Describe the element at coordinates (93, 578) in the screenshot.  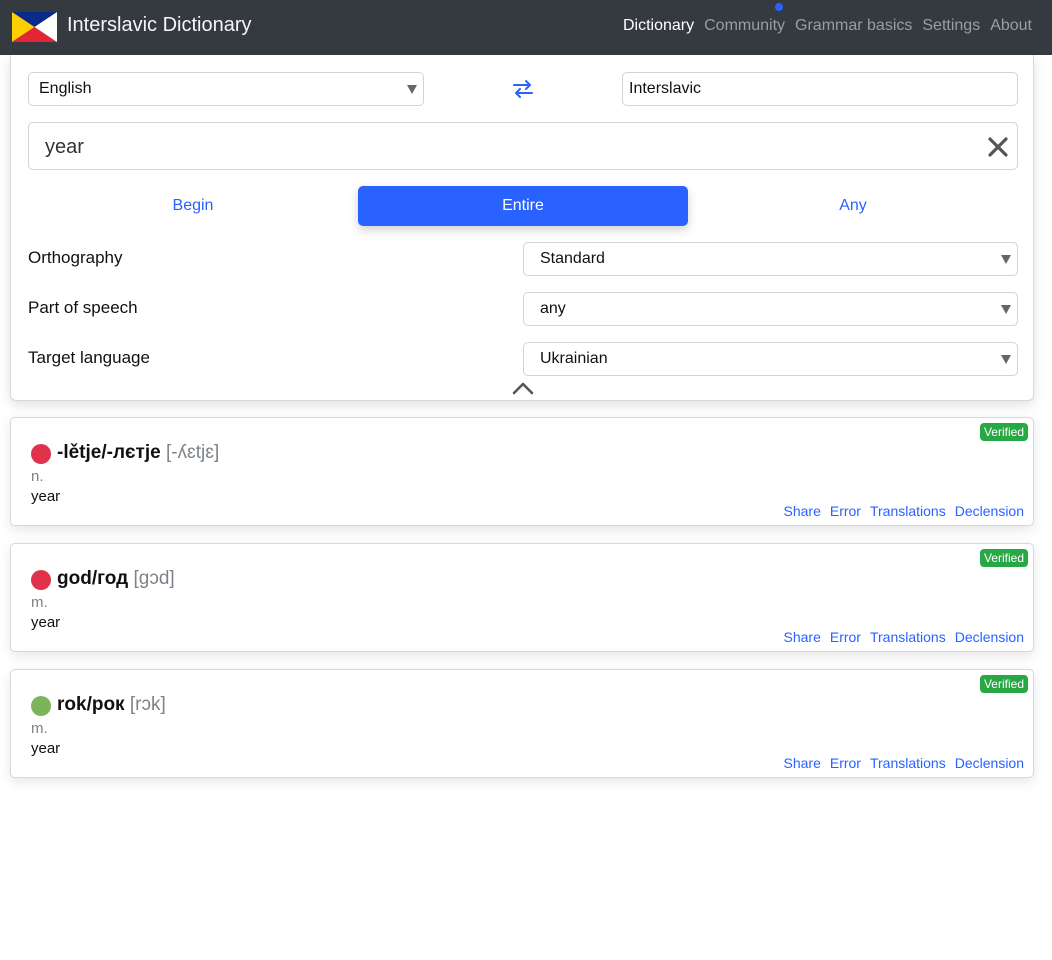
I see `word-text: god/год` at that location.